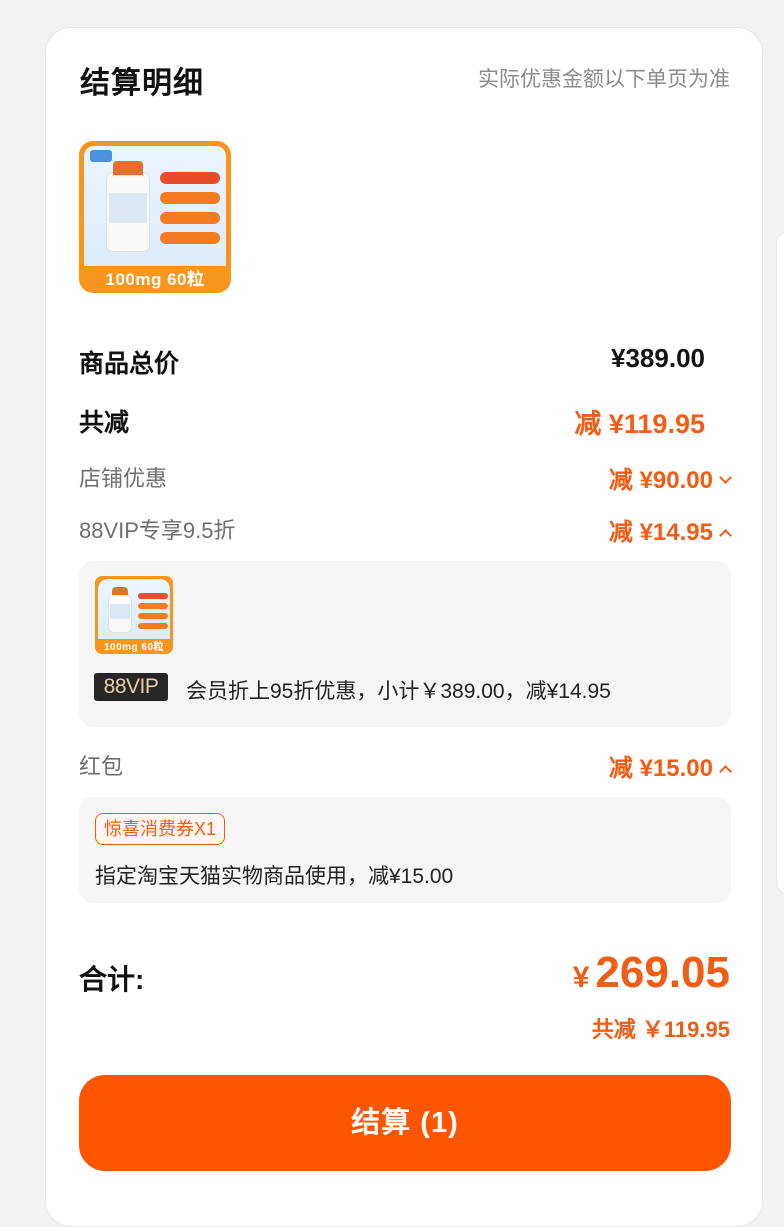  I want to click on total-discount-label: 共减, so click(104, 423).